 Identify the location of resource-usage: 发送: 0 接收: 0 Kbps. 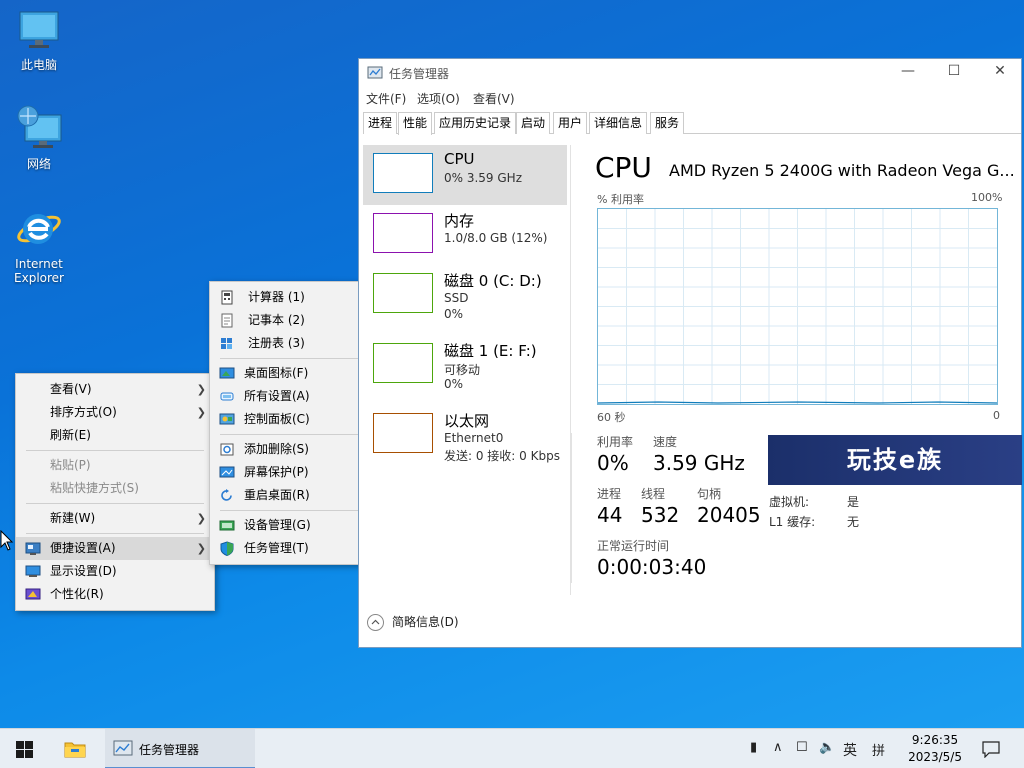
(502, 456).